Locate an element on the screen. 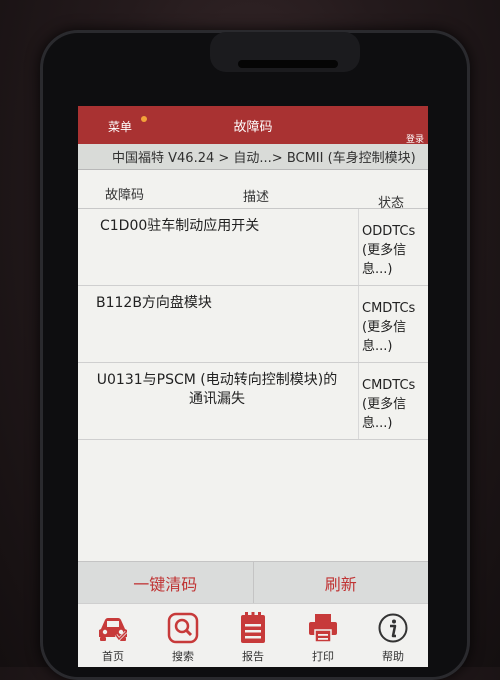 The width and height of the screenshot is (500, 680). tab-report: 报告 is located at coordinates (253, 635).